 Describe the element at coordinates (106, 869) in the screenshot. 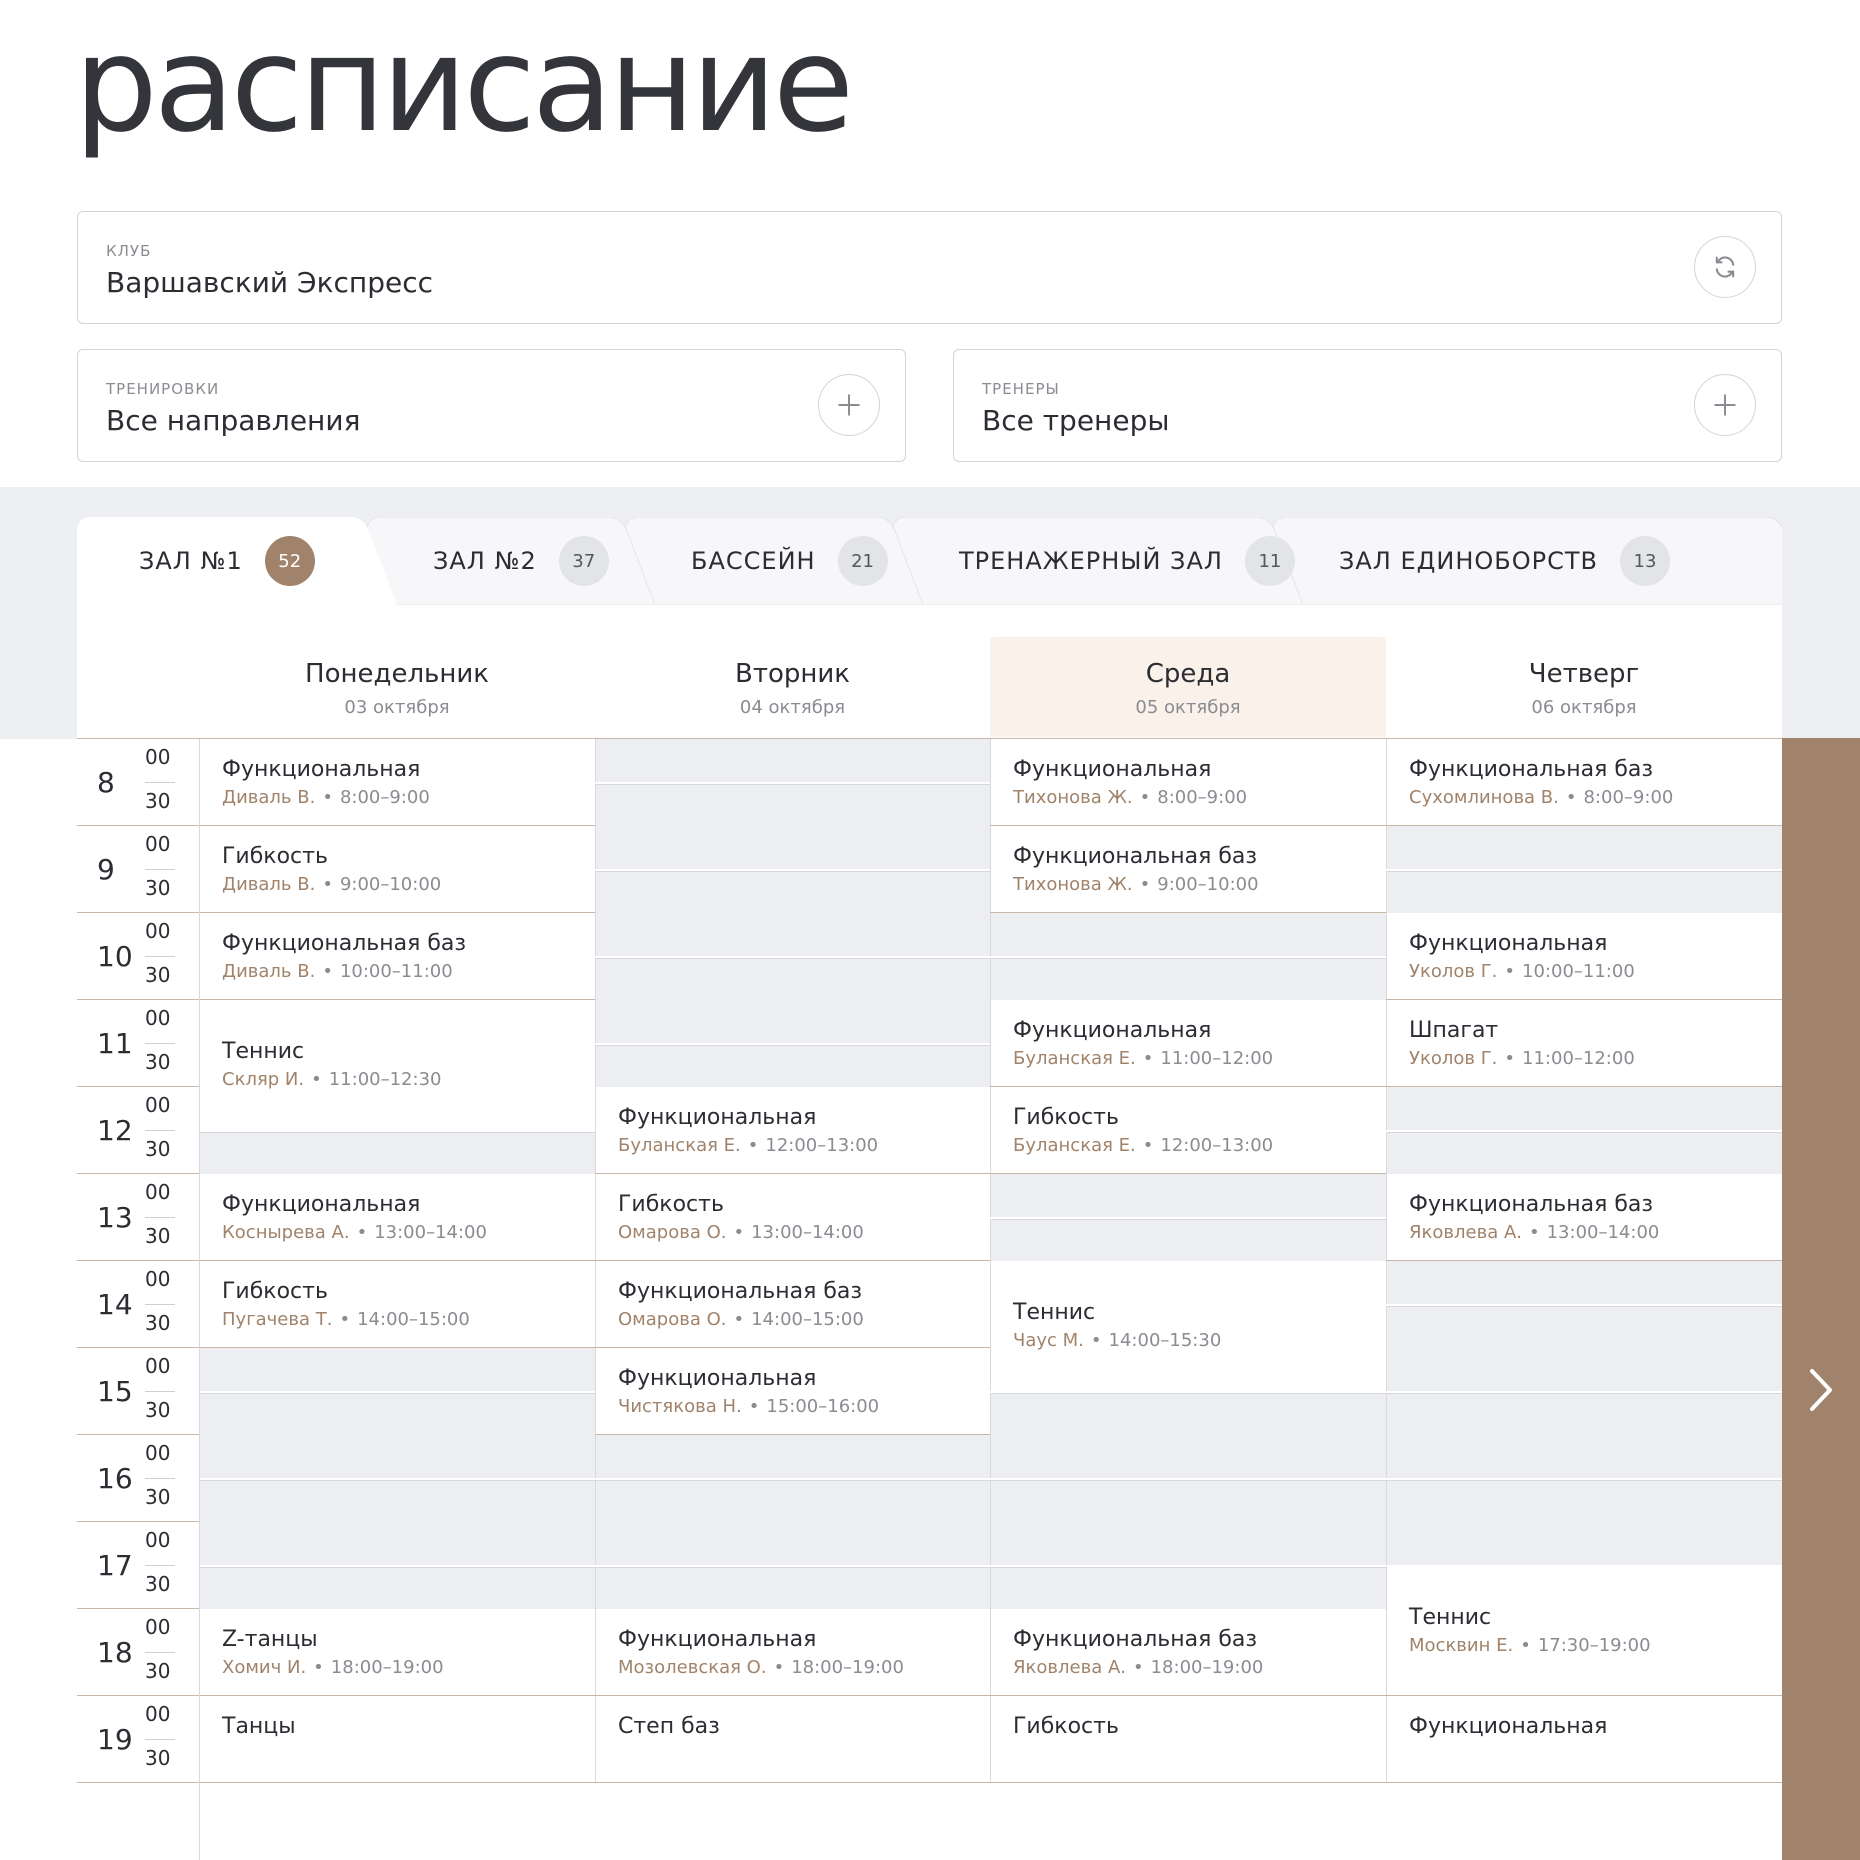

I see `hour-label: 9` at that location.